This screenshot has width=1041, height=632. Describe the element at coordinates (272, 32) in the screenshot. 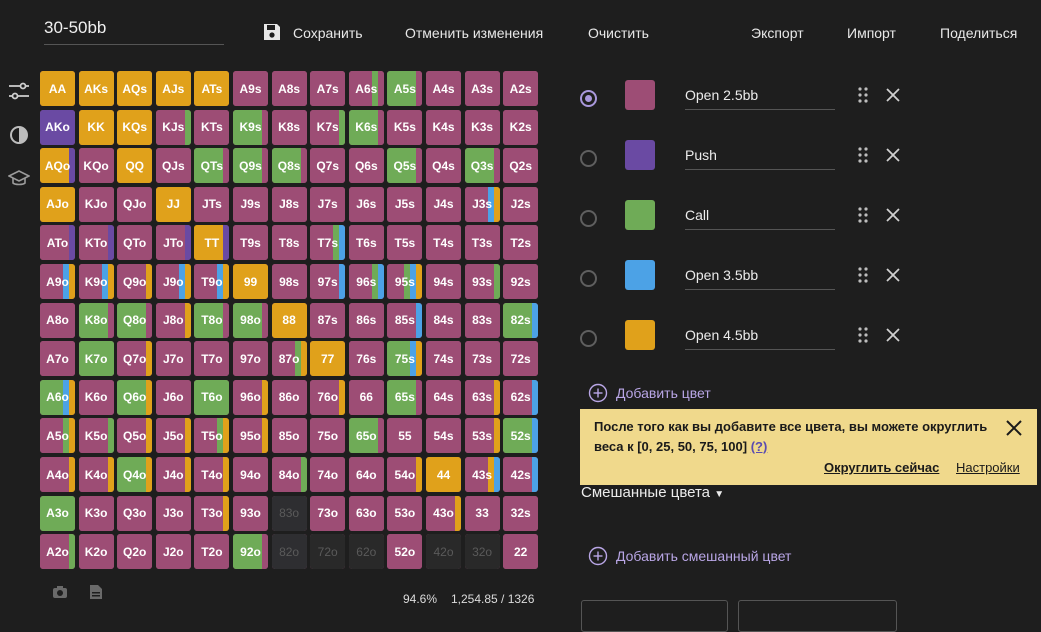

I see `save-icon` at that location.